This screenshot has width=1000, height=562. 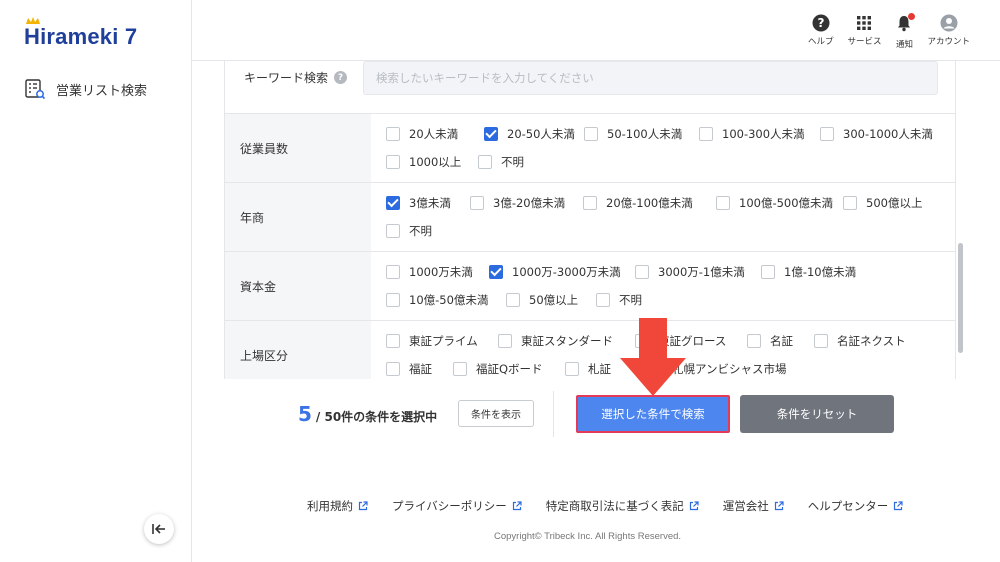 I want to click on down-arrow-annotation-icon, so click(x=653, y=357).